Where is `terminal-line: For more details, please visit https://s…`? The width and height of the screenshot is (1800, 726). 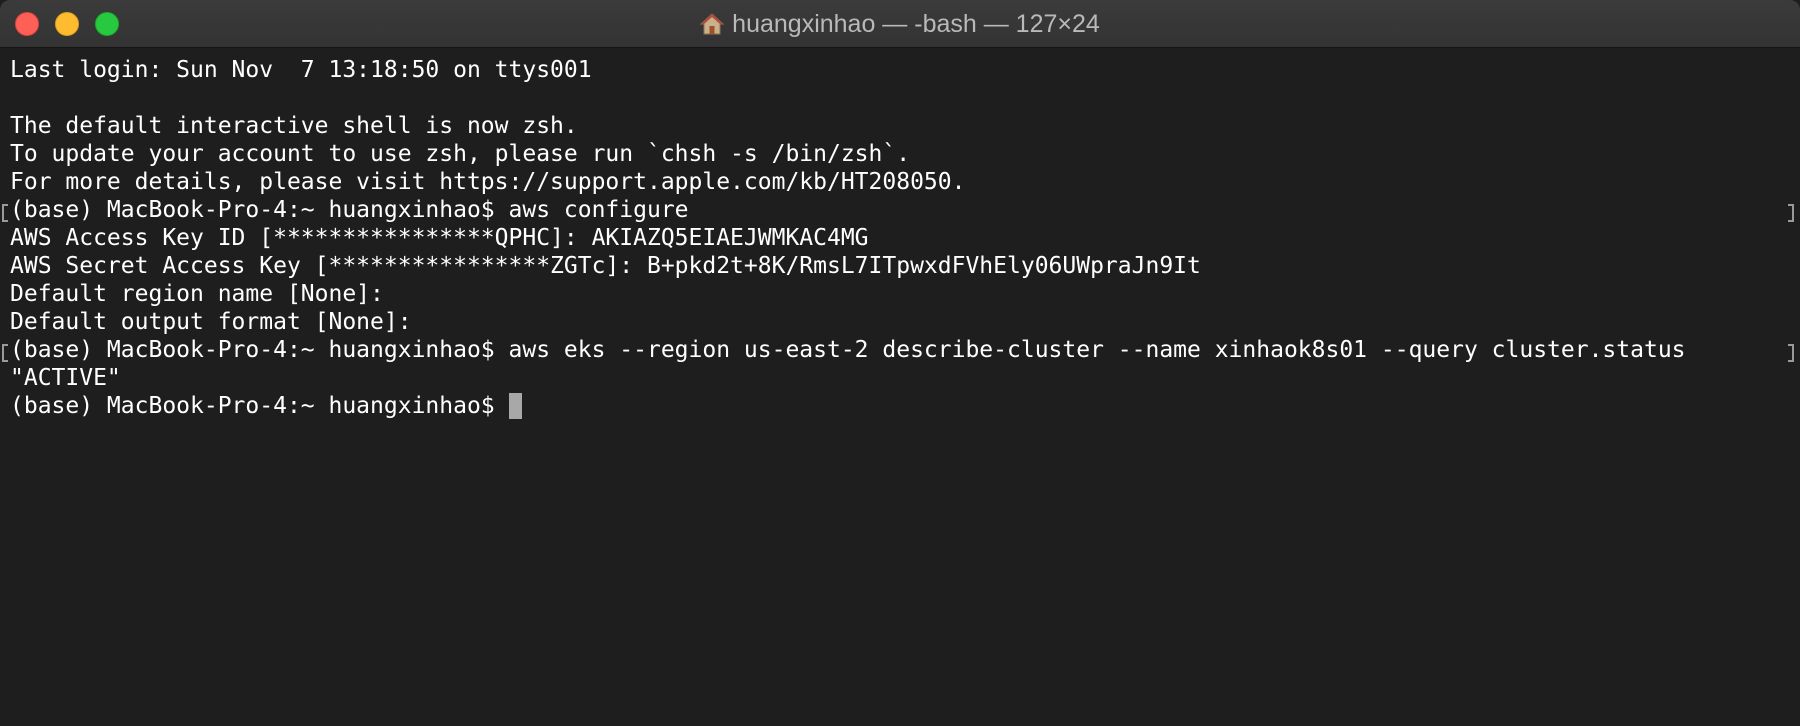 terminal-line: For more details, please visit https://s… is located at coordinates (488, 182).